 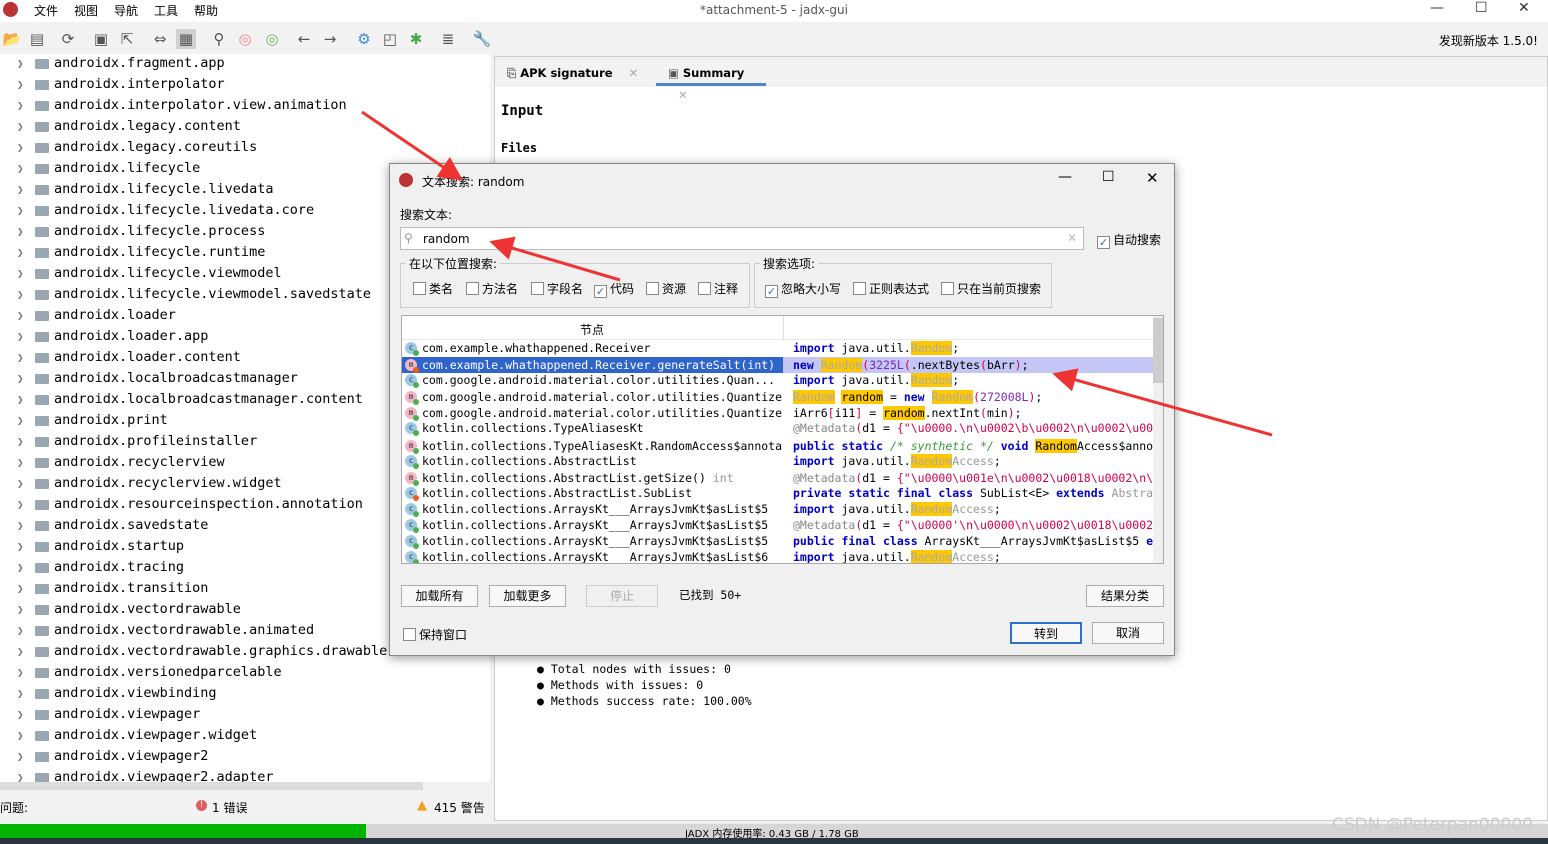 I want to click on clear-search-icon: ✕, so click(x=1072, y=238).